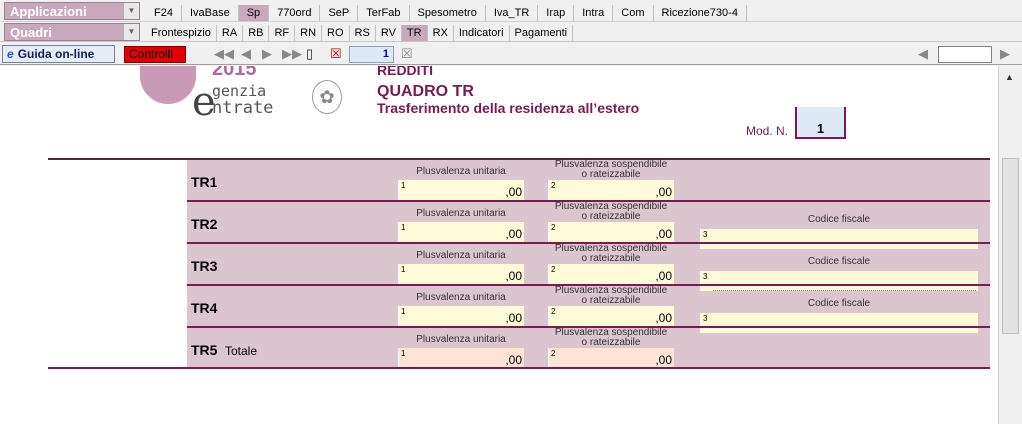 Image resolution: width=1022 pixels, height=424 pixels. What do you see at coordinates (1005, 54) in the screenshot?
I see `scroll-right-icon: ▶` at bounding box center [1005, 54].